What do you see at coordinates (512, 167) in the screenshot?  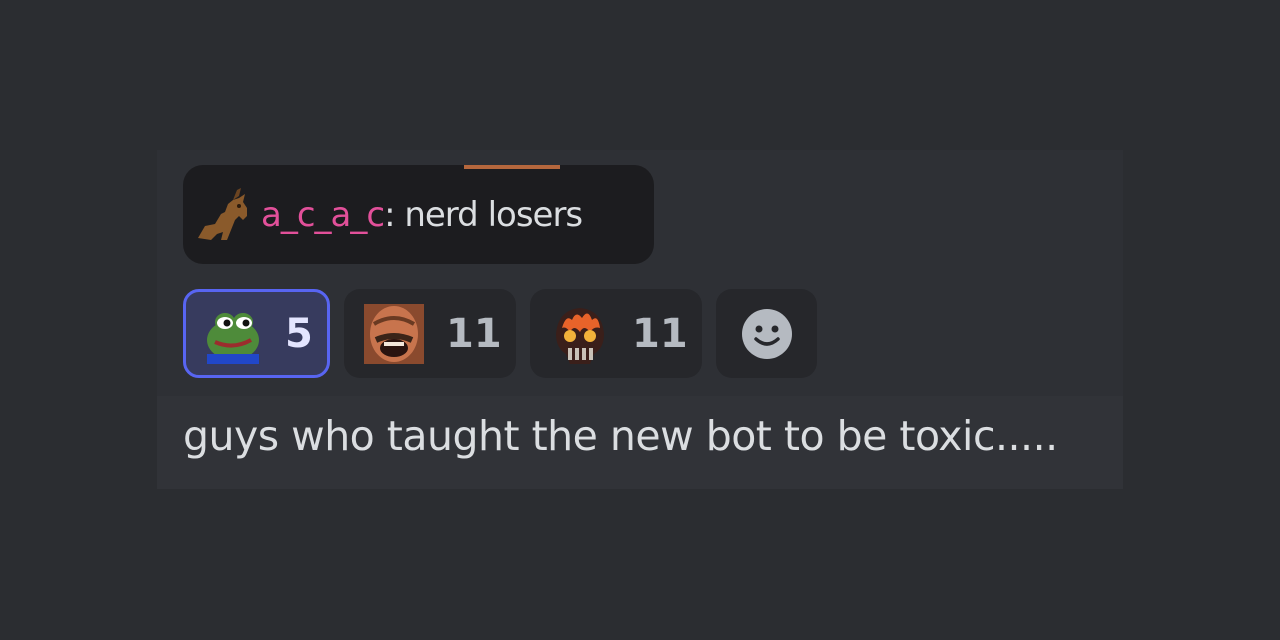 I see `embed-accent-strip` at bounding box center [512, 167].